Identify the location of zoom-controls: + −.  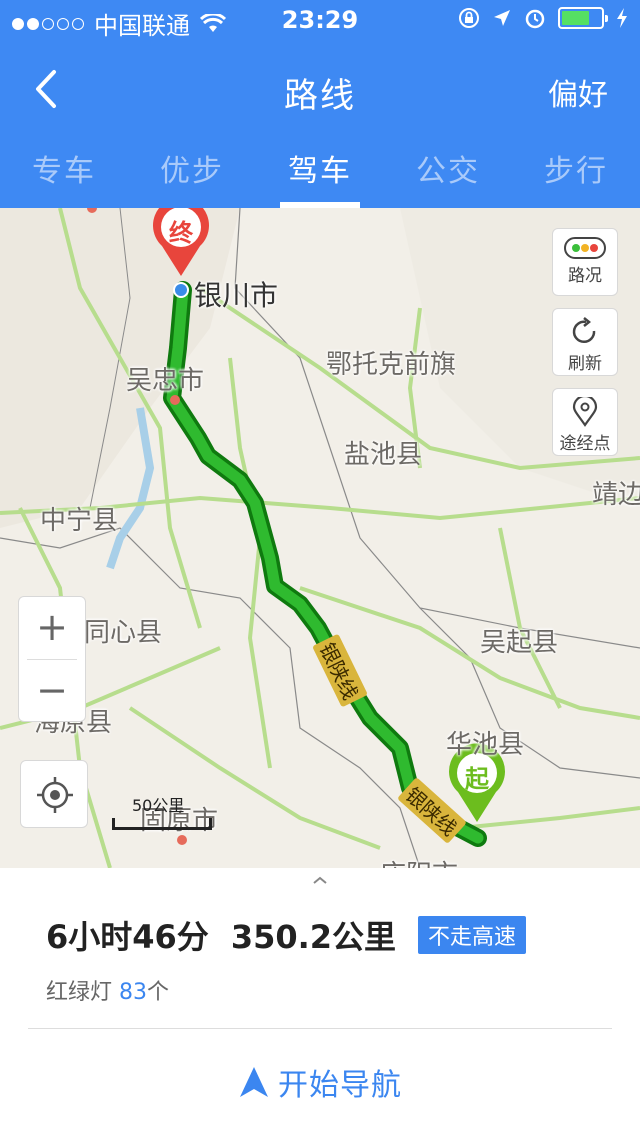
(52, 659).